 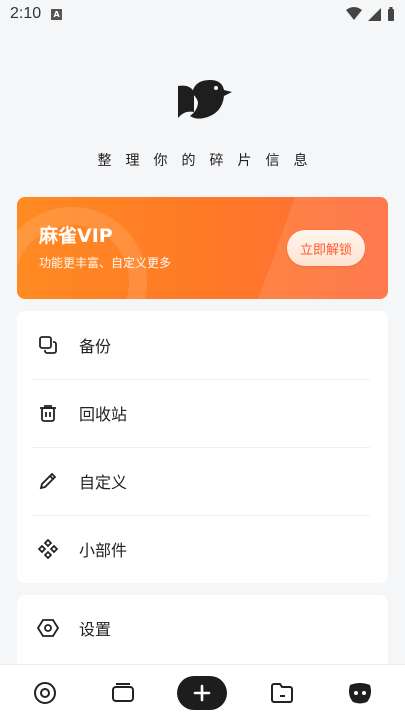 I want to click on trash-icon, so click(x=48, y=413).